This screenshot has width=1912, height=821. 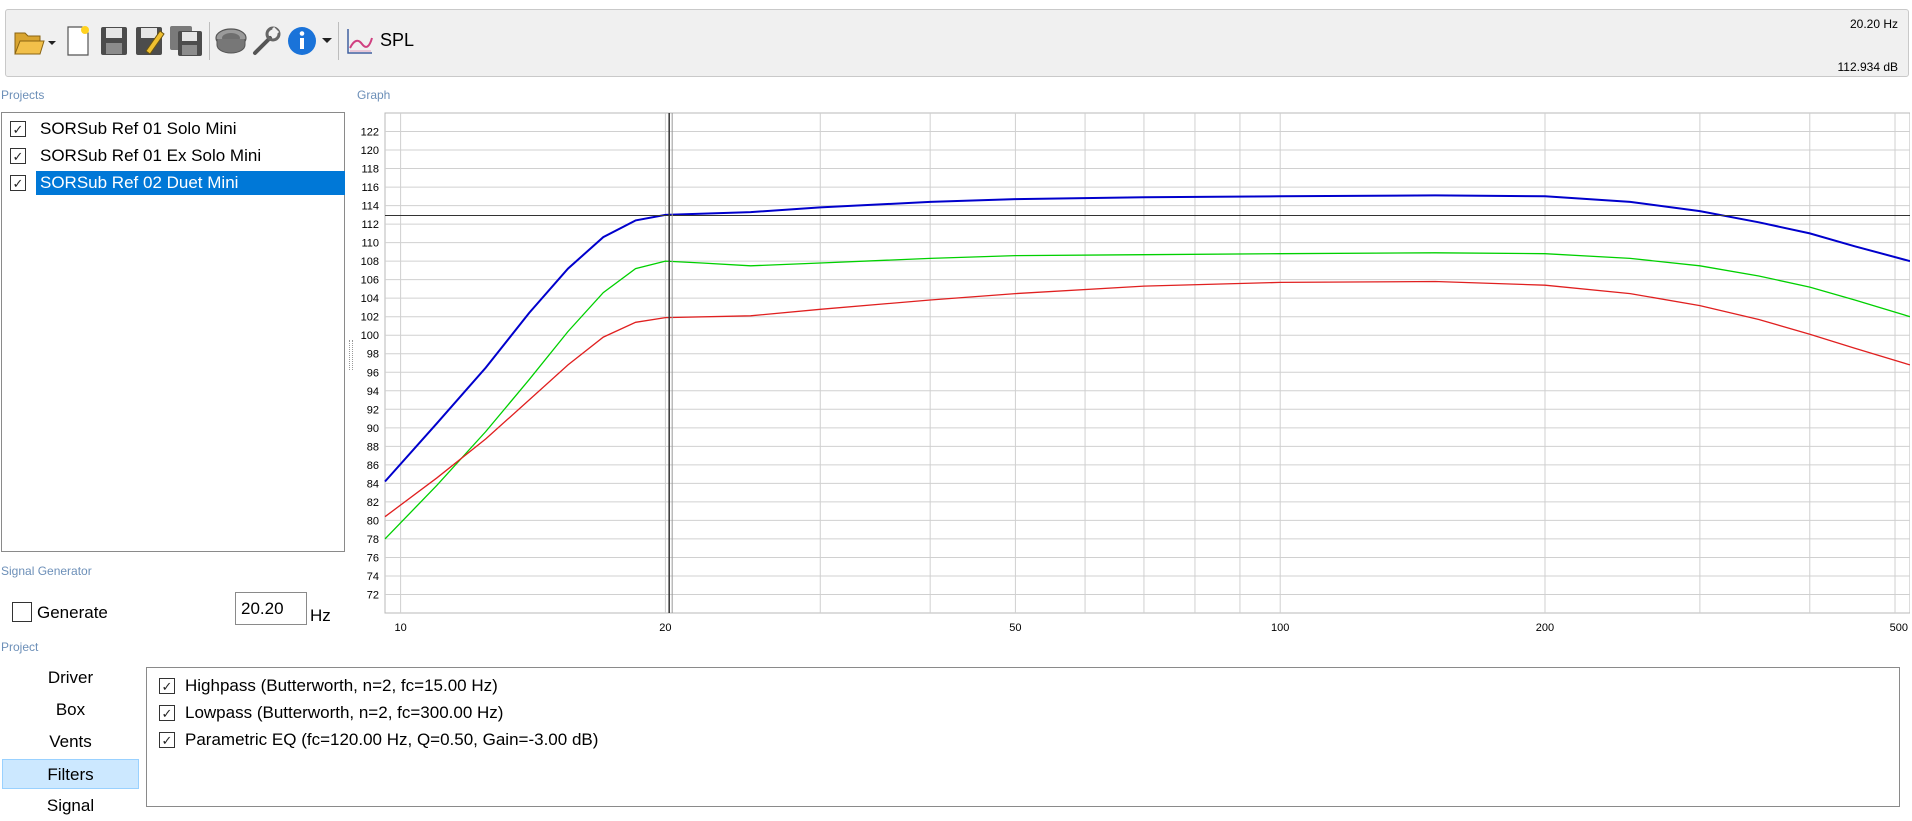 I want to click on y-tick-label: 78, so click(x=373, y=540).